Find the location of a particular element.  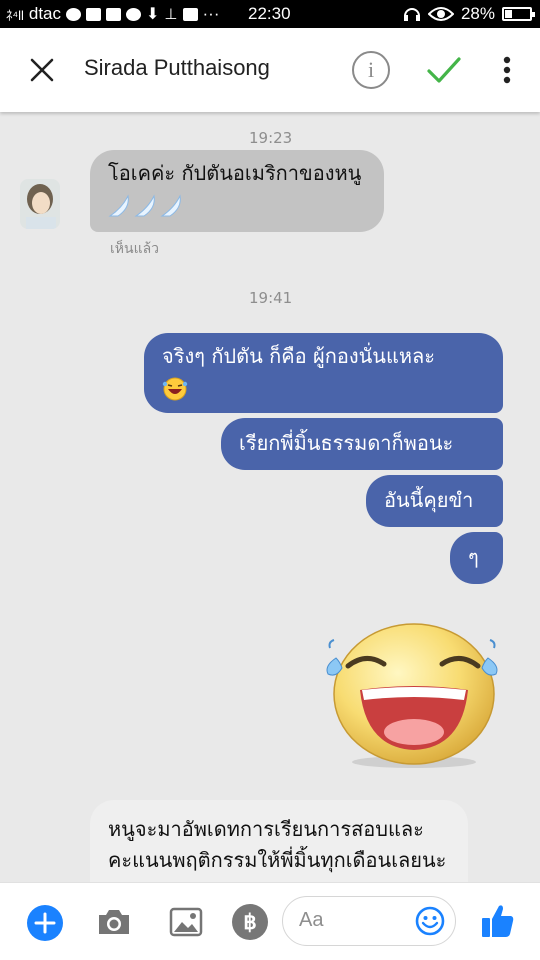

status-right: 28% is located at coordinates (469, 14).